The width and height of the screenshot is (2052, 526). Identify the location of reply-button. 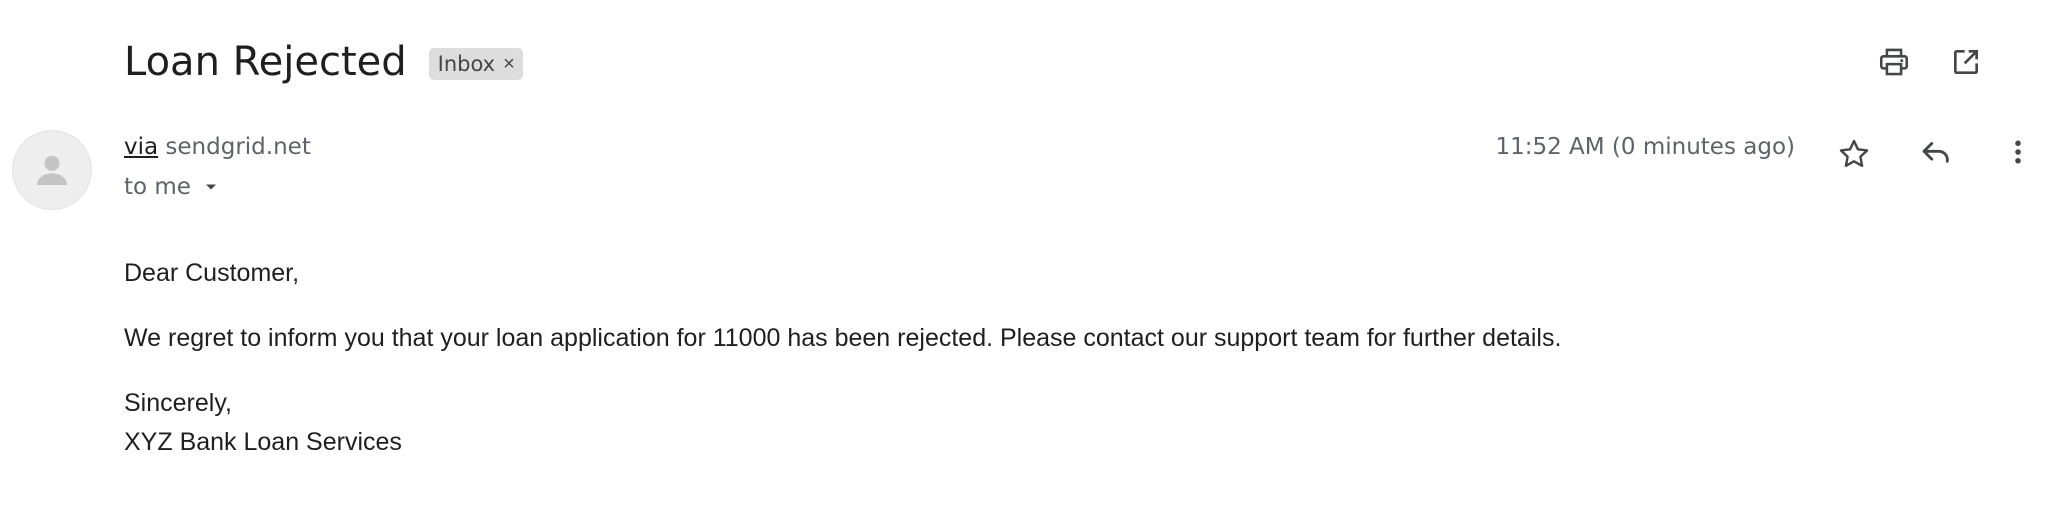
(1936, 152).